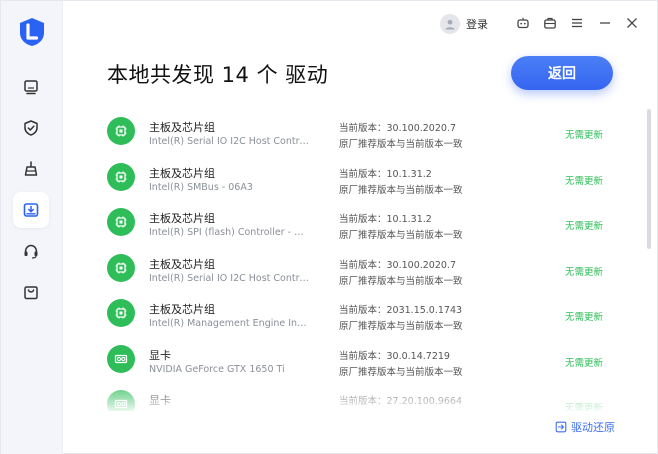  I want to click on avatar, so click(450, 24).